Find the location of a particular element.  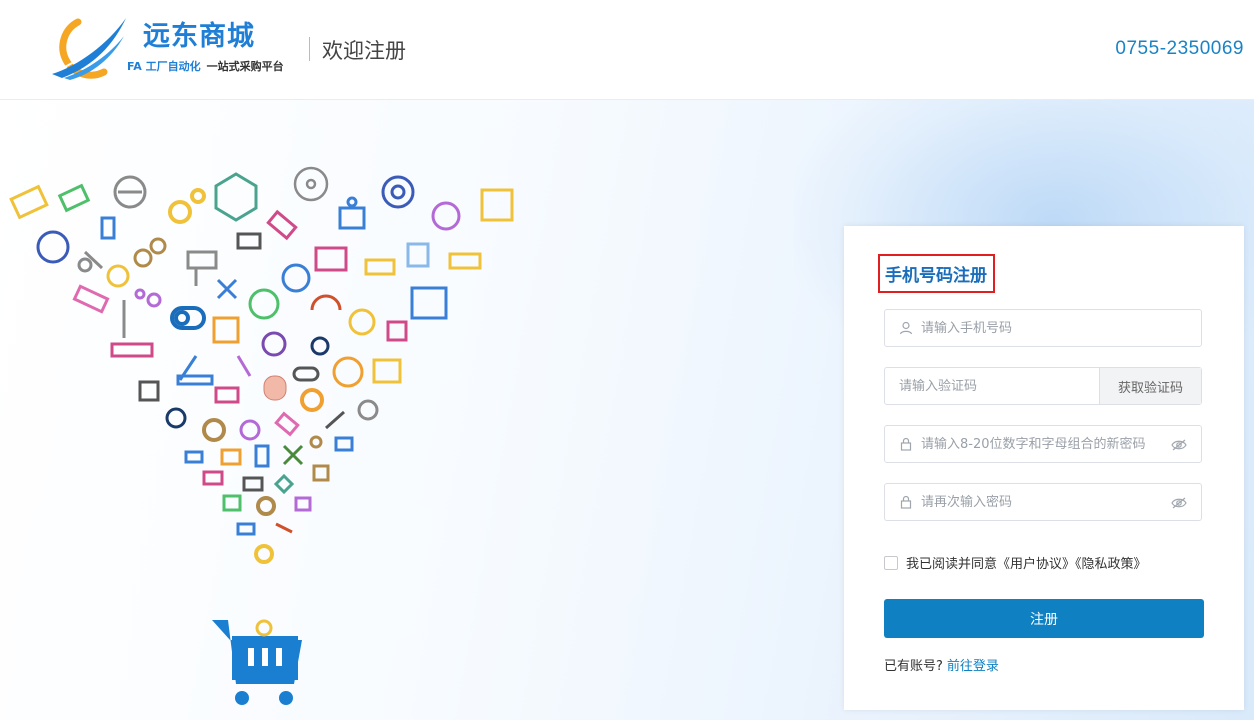

molecule-icon is located at coordinates (148, 298).